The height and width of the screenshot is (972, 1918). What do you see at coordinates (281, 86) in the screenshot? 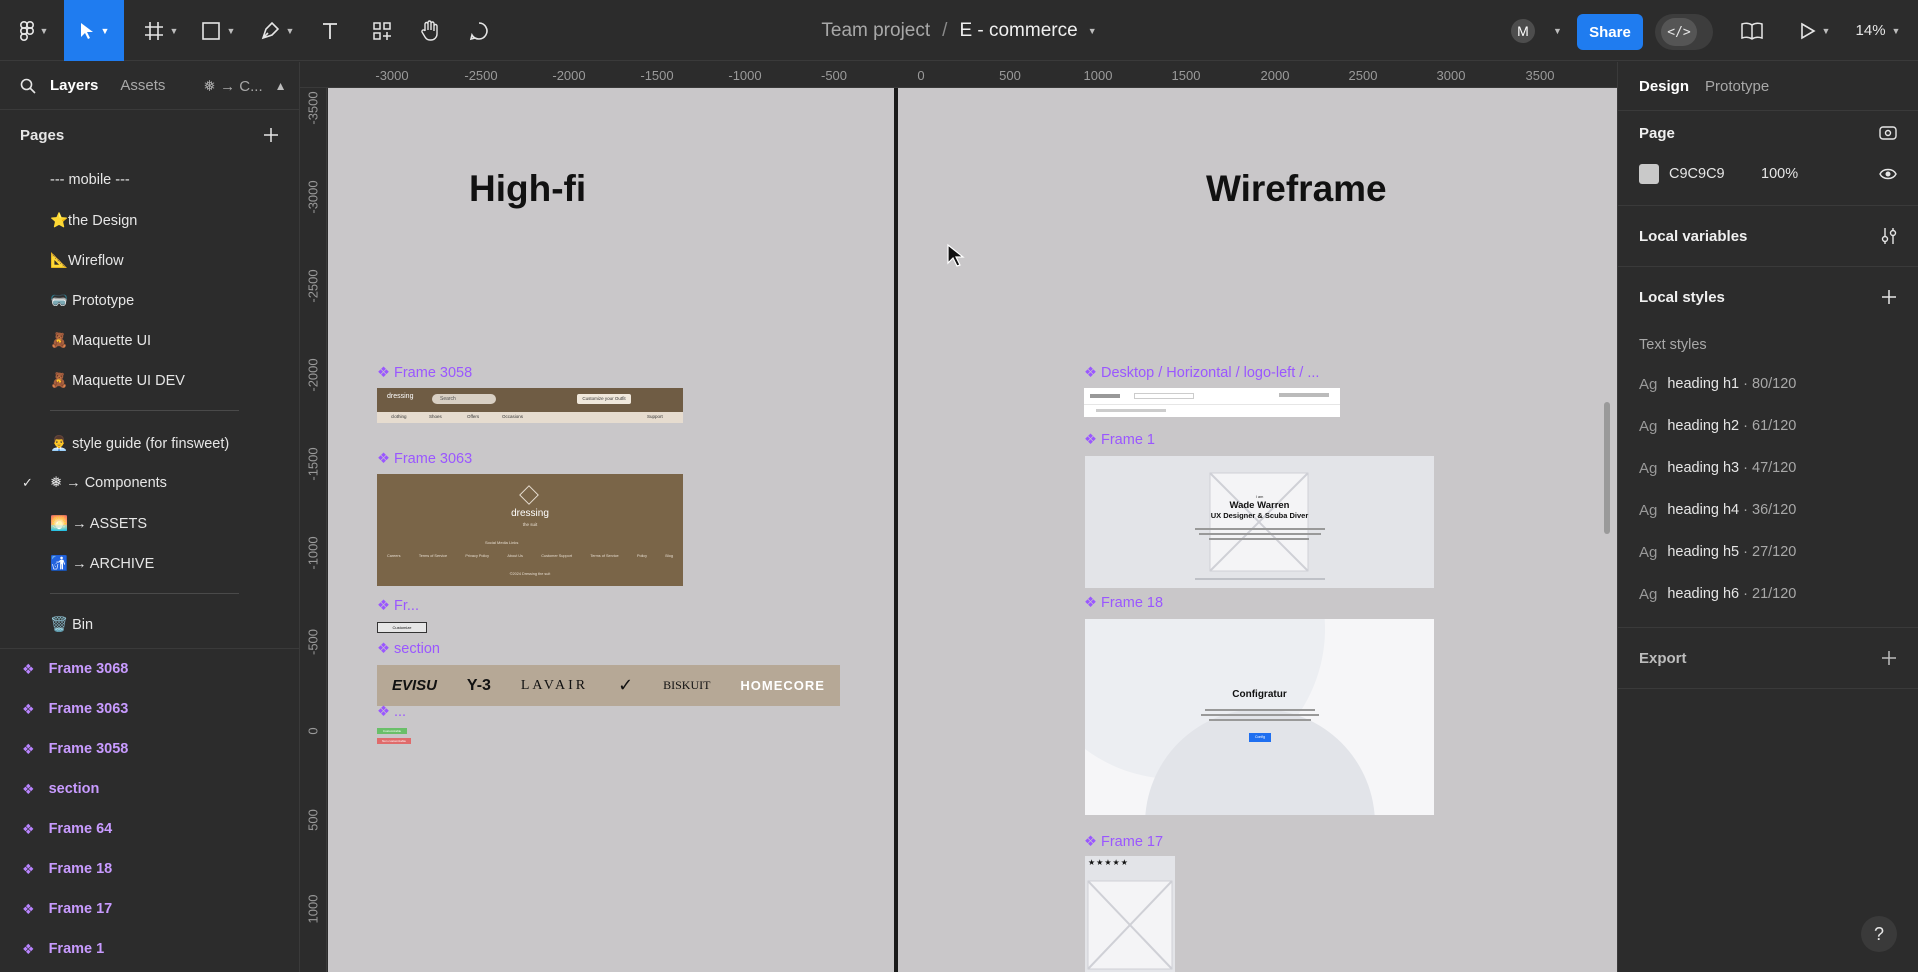
I see `chevron-up-icon: ▲` at bounding box center [281, 86].